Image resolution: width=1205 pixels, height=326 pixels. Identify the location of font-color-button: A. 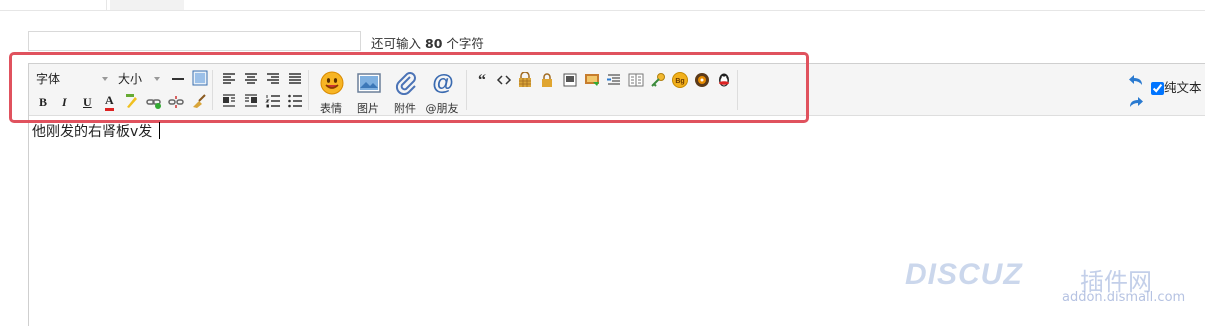
(109, 102).